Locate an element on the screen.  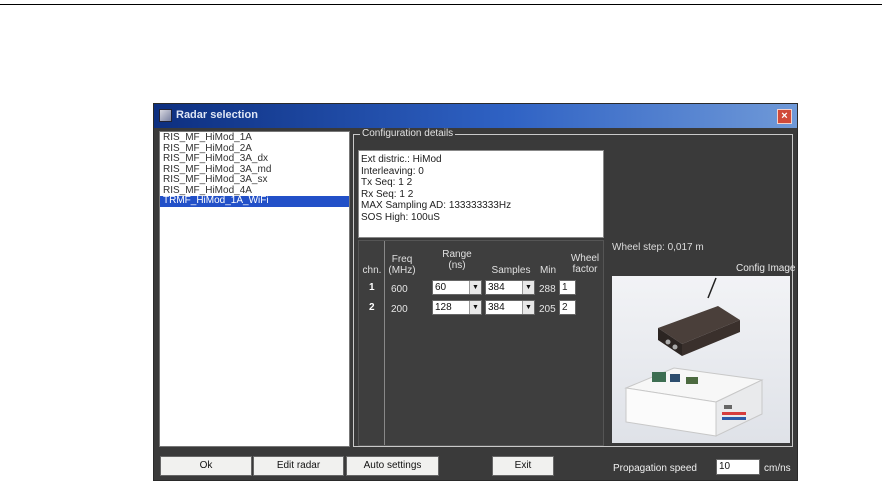
wheel-step-label: Wheel step: 0,017 m is located at coordinates (658, 247).